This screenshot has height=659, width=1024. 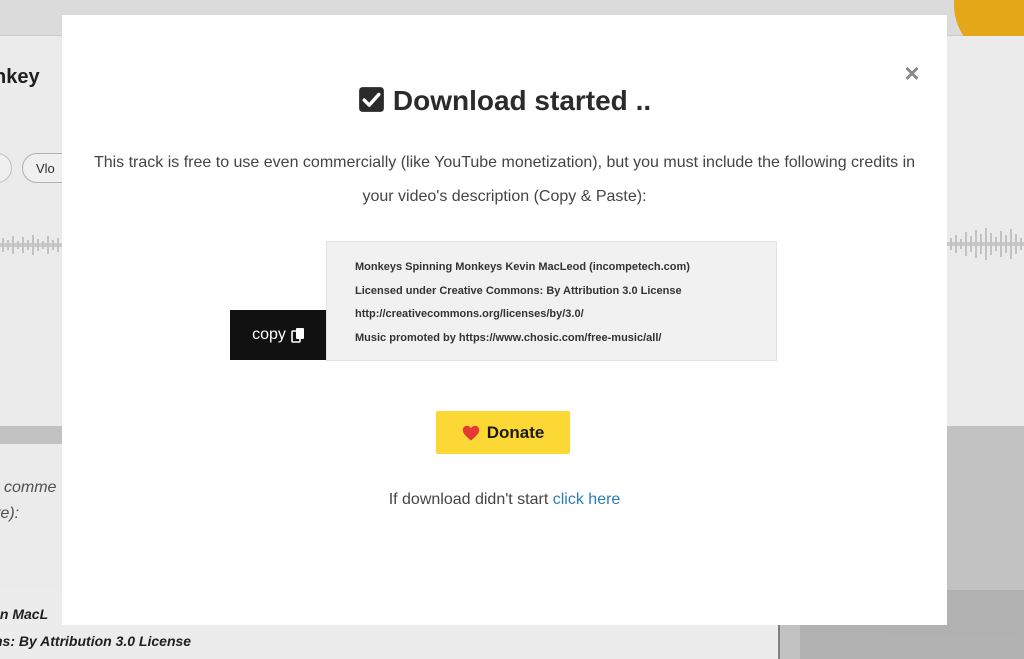 I want to click on dialog-title: Download started .., so click(x=504, y=101).